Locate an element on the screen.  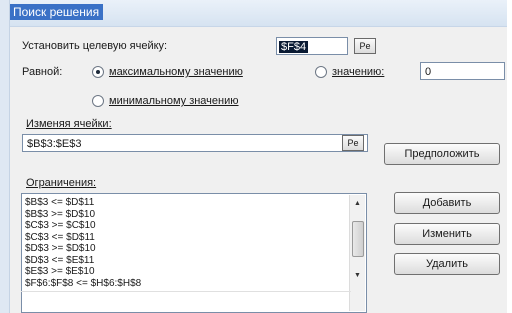
target-cell-value: $F$4 is located at coordinates (294, 47).